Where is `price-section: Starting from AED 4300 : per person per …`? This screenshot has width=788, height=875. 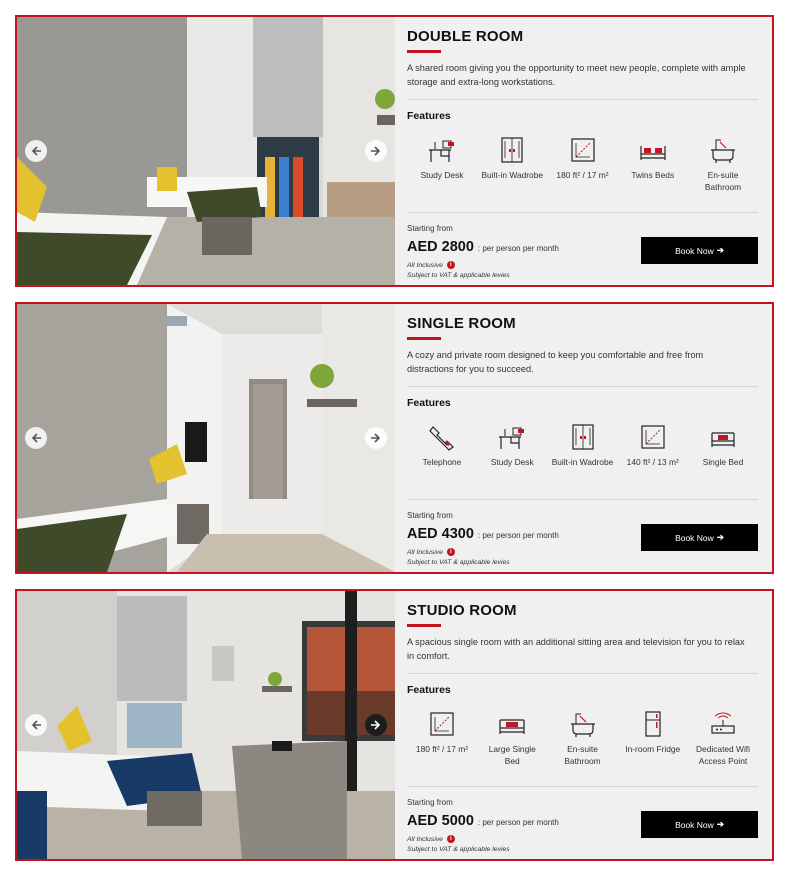 price-section: Starting from AED 4300 : per person per … is located at coordinates (582, 541).